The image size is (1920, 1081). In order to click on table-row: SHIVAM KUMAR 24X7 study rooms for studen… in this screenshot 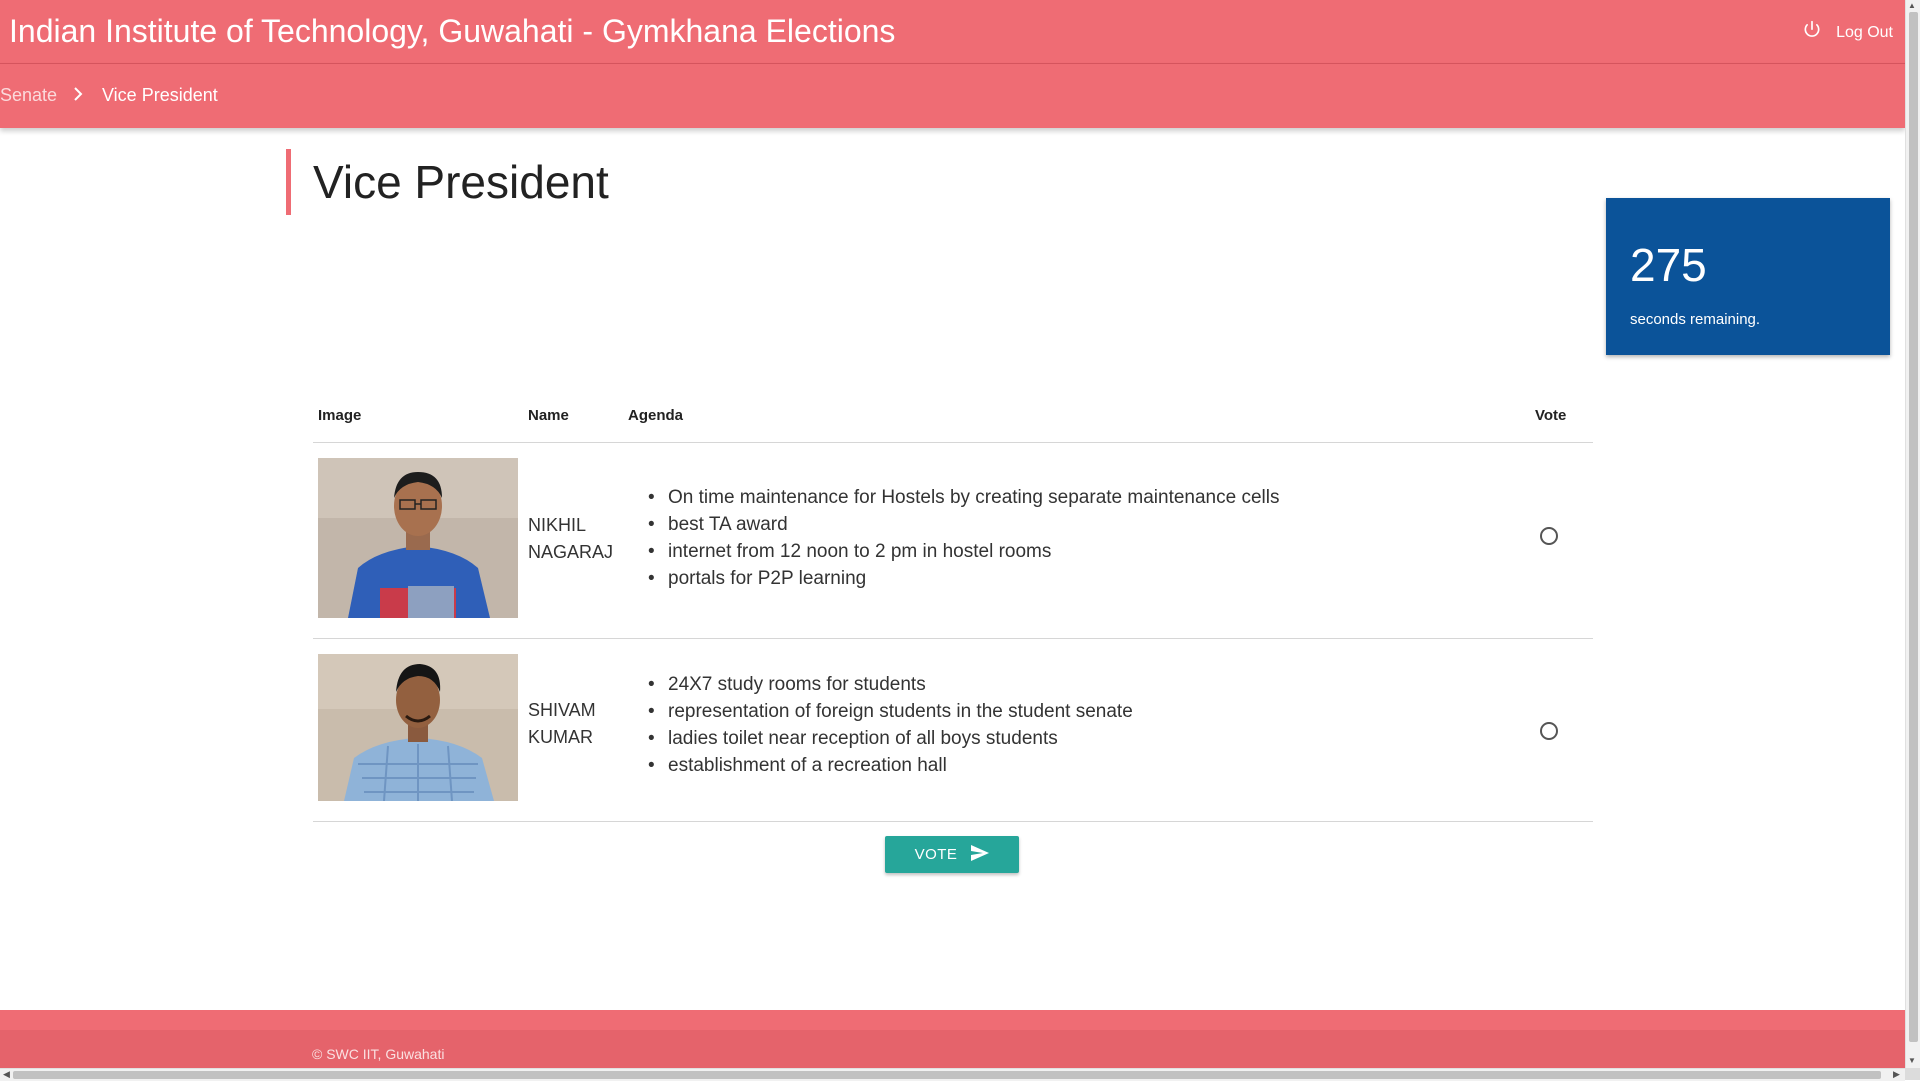, I will do `click(953, 730)`.